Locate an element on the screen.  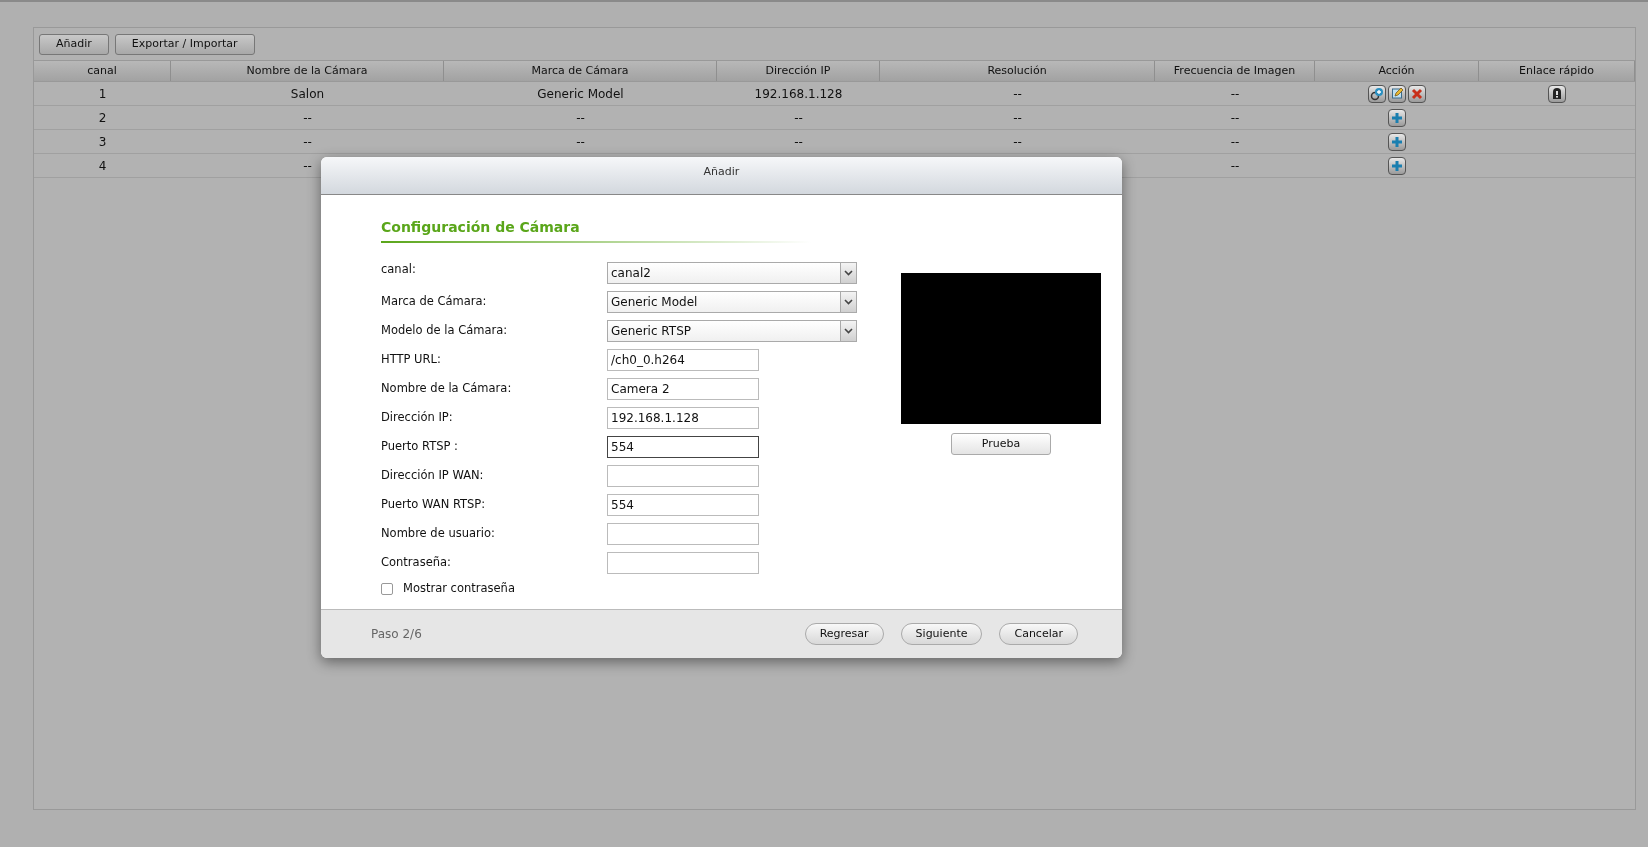
field-label: Nombre de usuario: is located at coordinates (438, 533).